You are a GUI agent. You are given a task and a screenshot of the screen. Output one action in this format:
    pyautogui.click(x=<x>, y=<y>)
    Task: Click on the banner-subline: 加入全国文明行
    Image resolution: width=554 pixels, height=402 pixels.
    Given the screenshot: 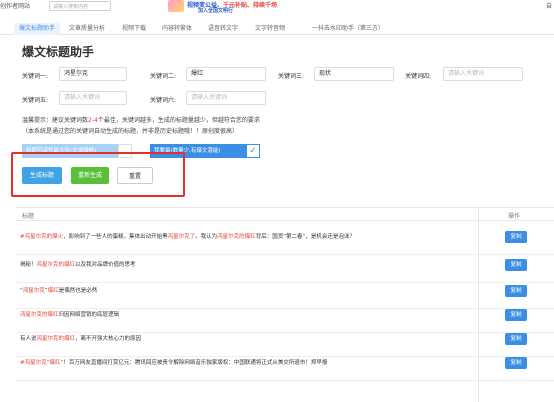 What is the action you would take?
    pyautogui.click(x=216, y=11)
    